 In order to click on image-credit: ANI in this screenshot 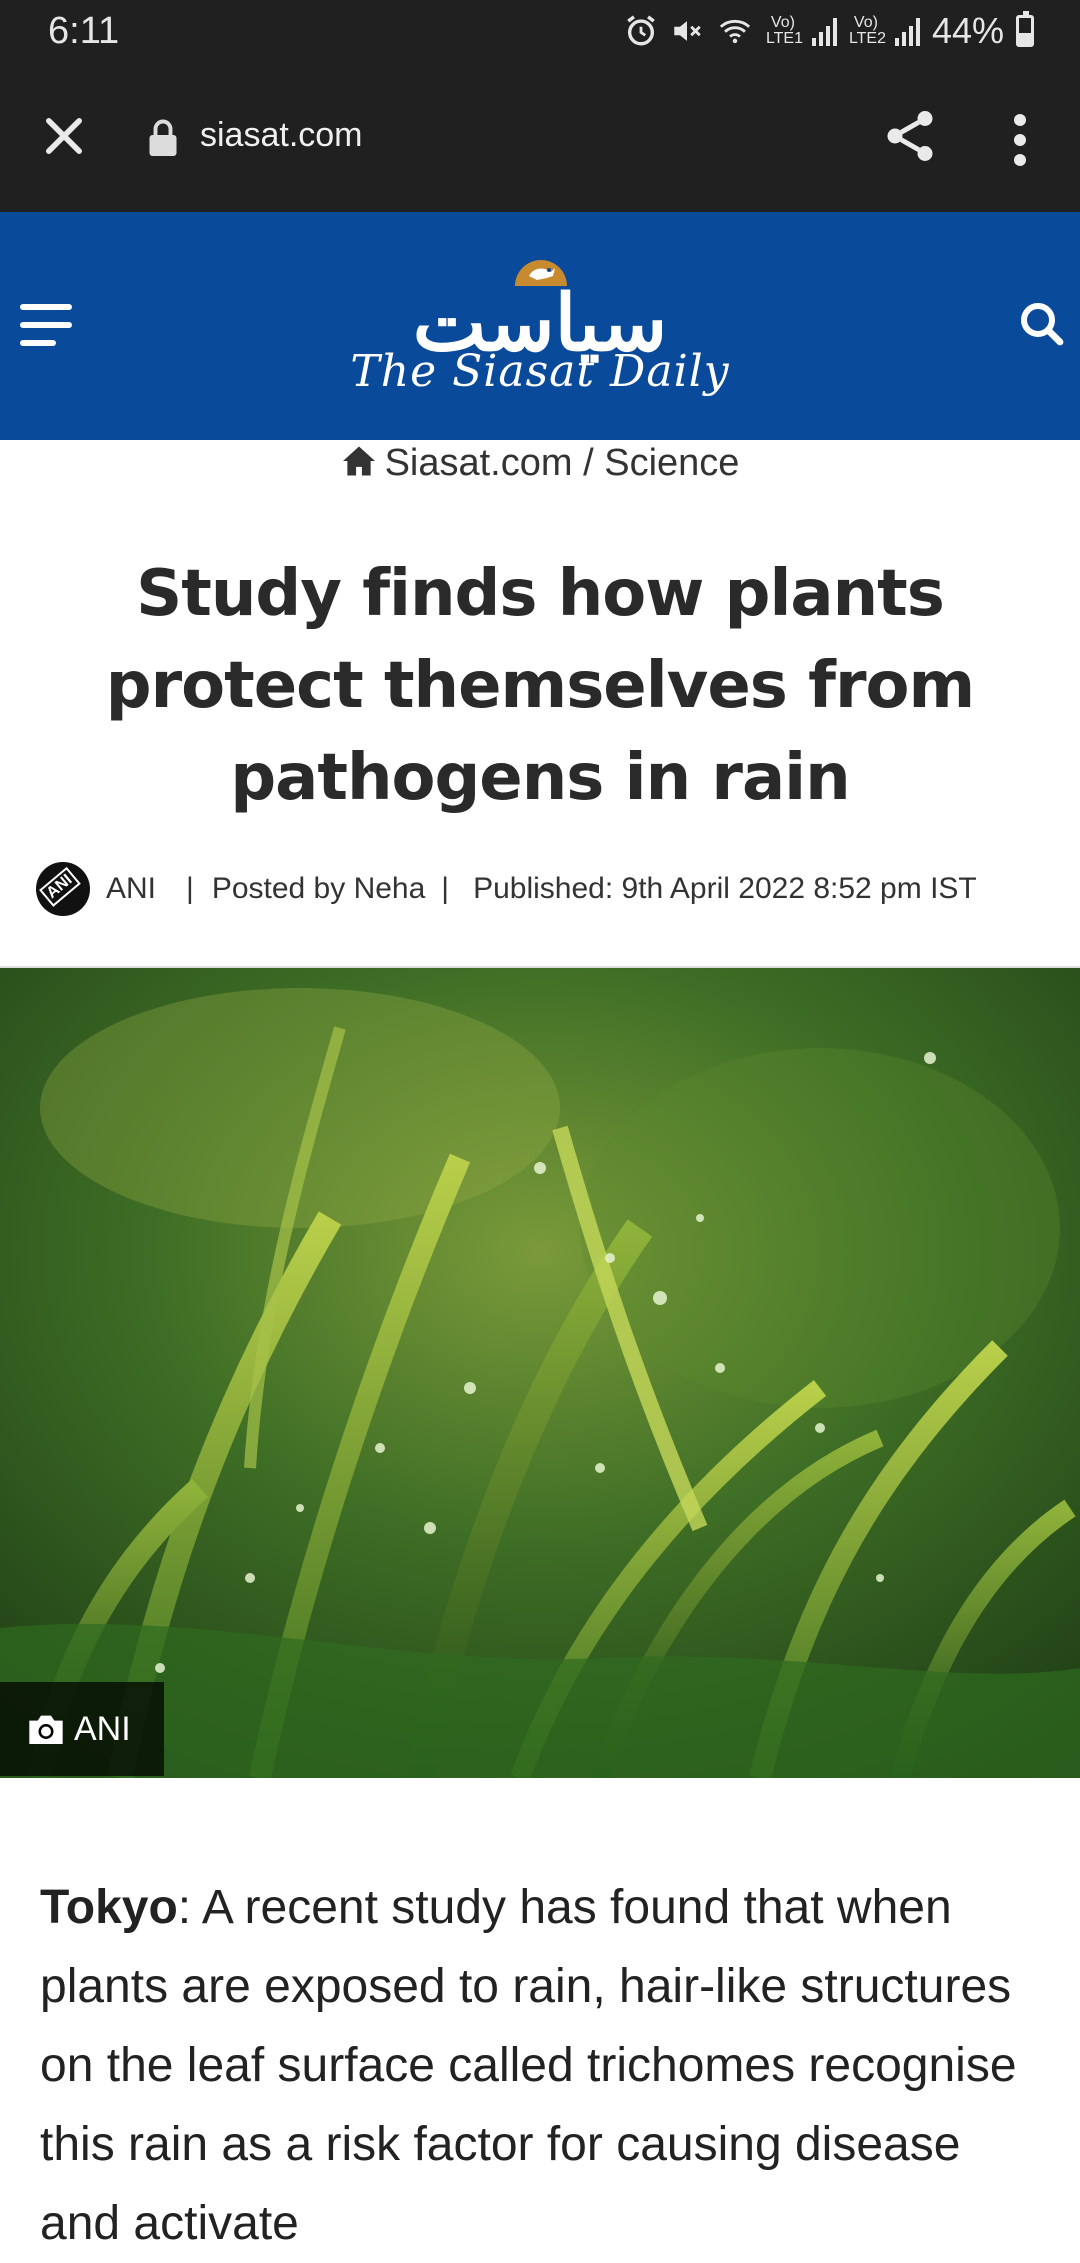, I will do `click(82, 1729)`.